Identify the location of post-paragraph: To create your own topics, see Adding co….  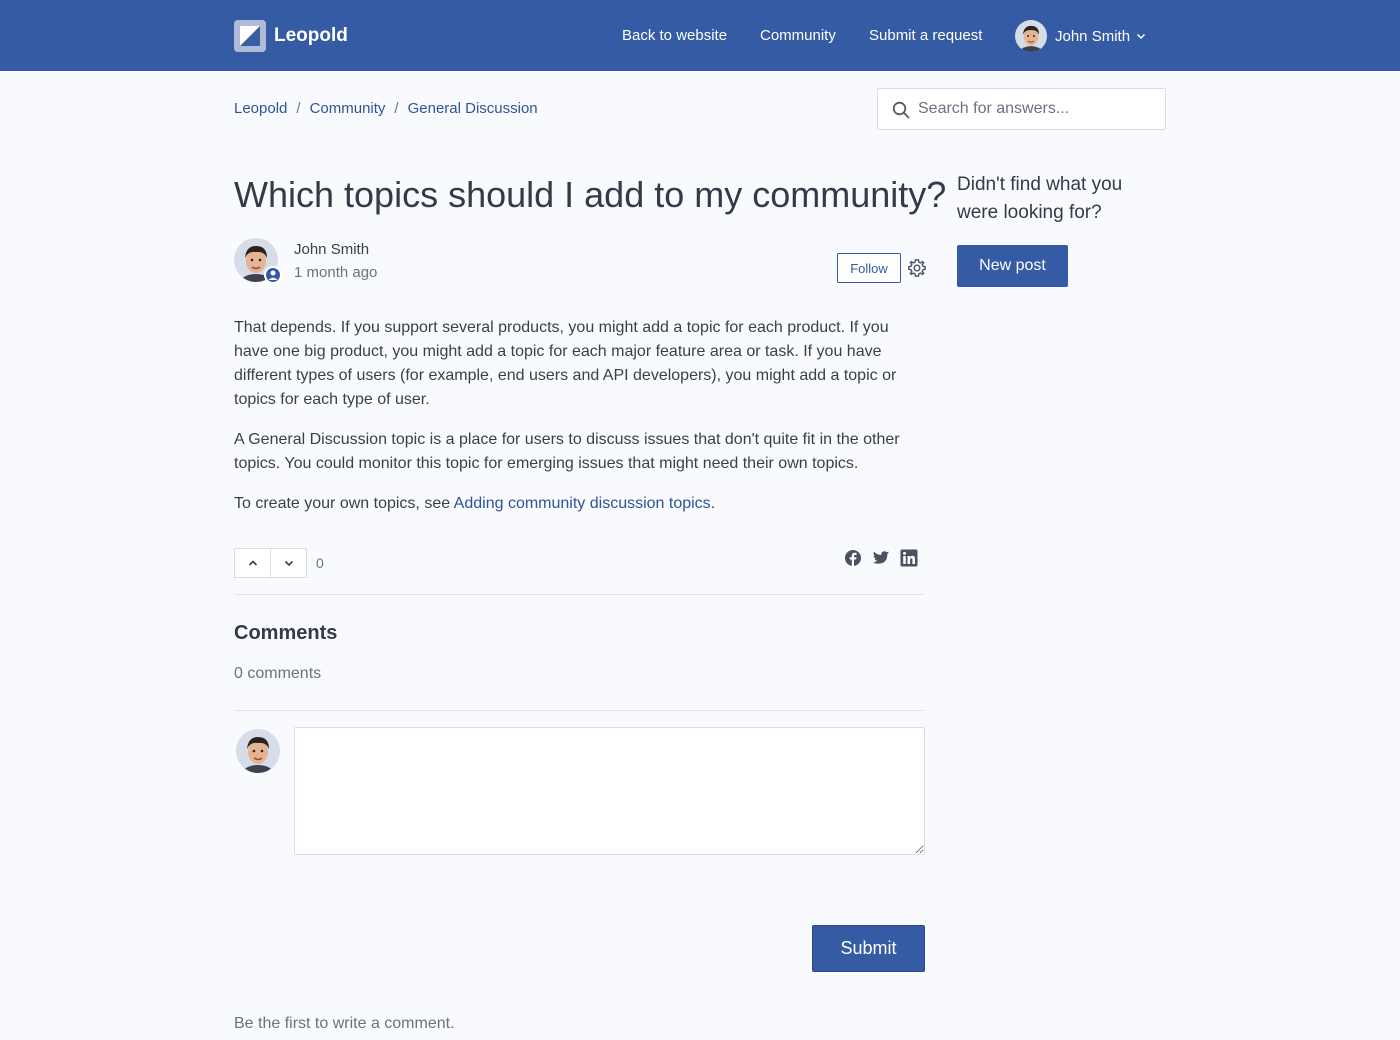
(579, 504).